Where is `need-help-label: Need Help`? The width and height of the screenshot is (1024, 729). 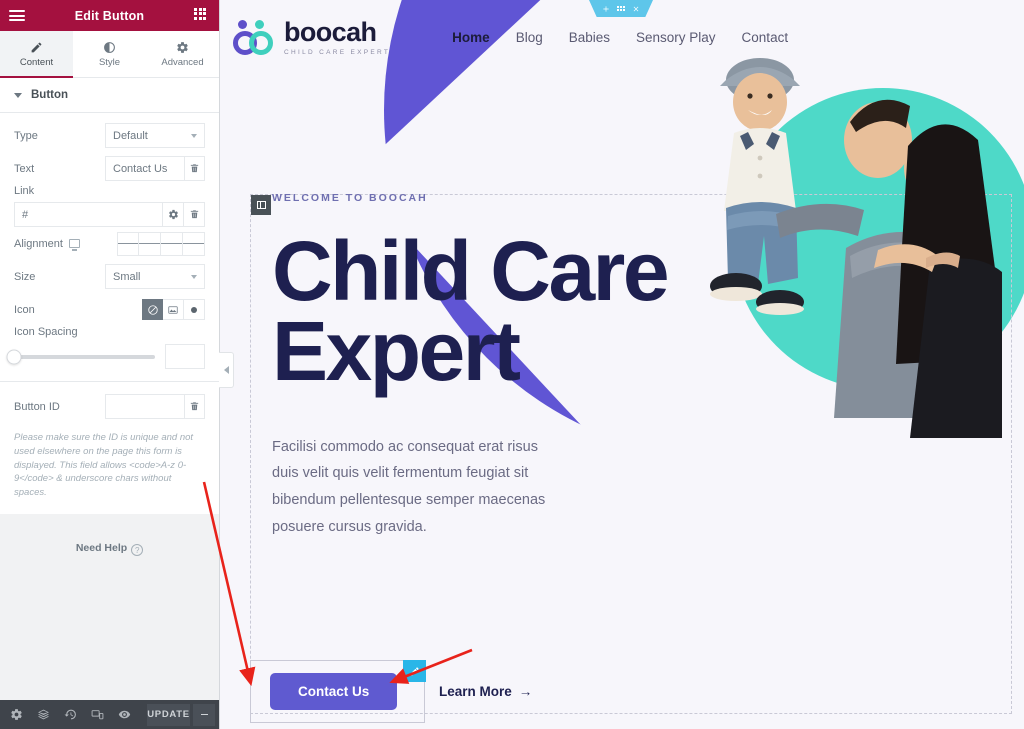
need-help-label: Need Help is located at coordinates (101, 547).